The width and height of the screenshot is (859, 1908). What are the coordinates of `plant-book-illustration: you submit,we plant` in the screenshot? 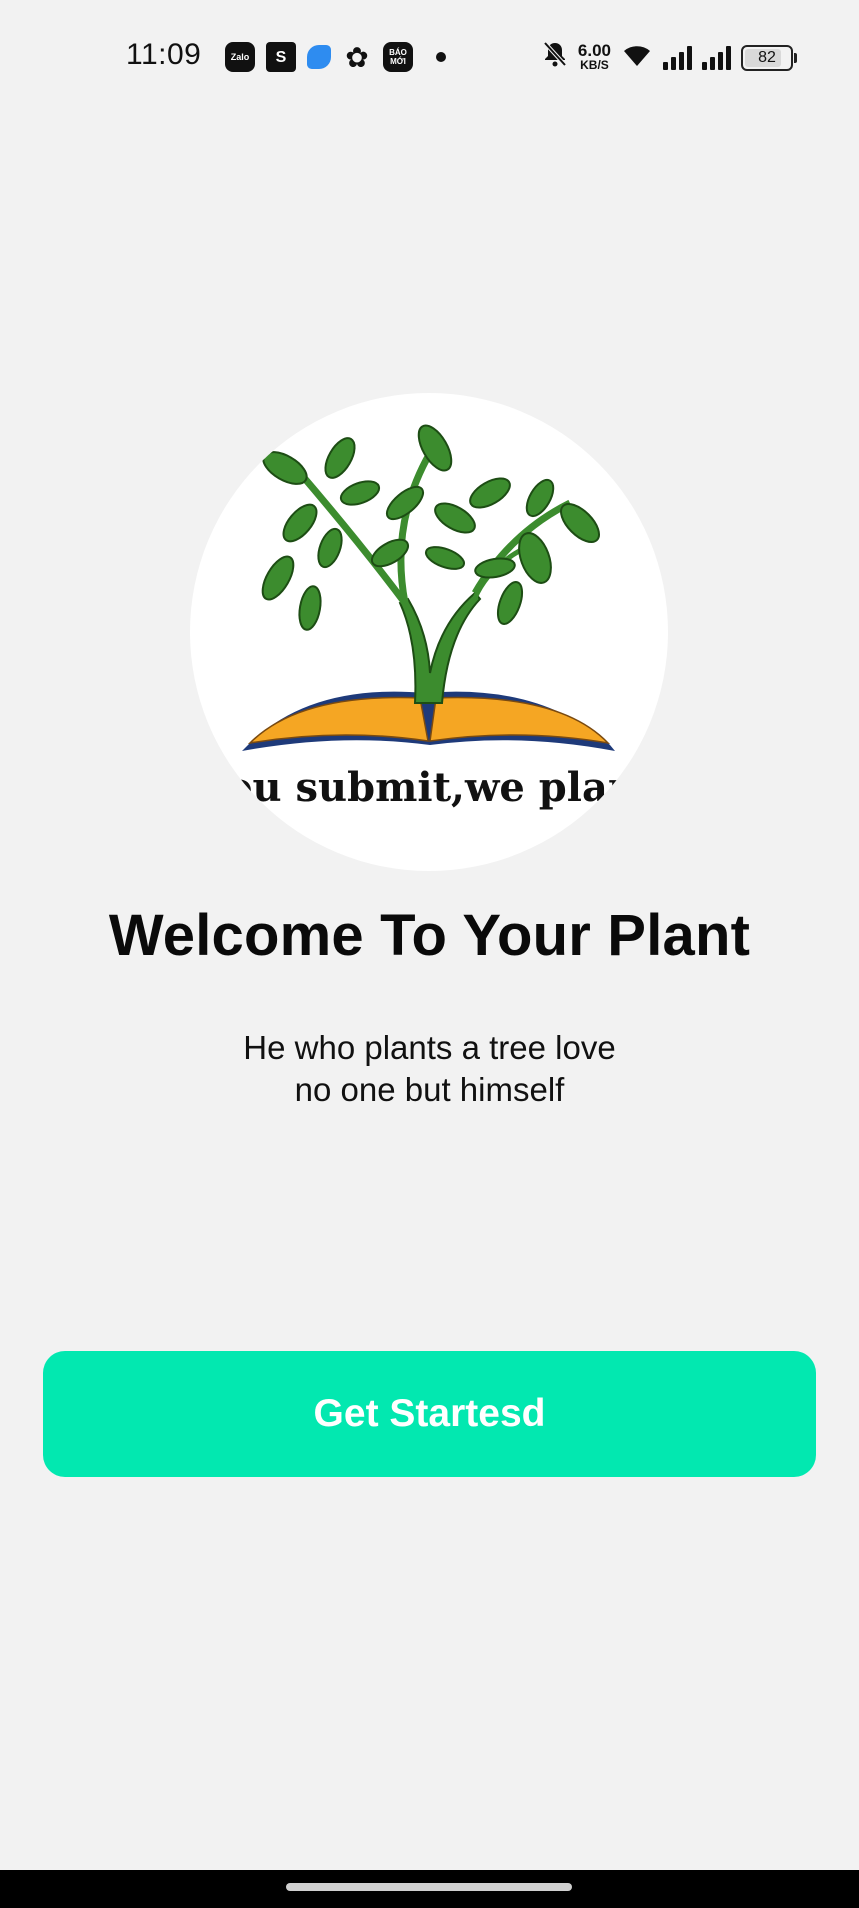 It's located at (429, 617).